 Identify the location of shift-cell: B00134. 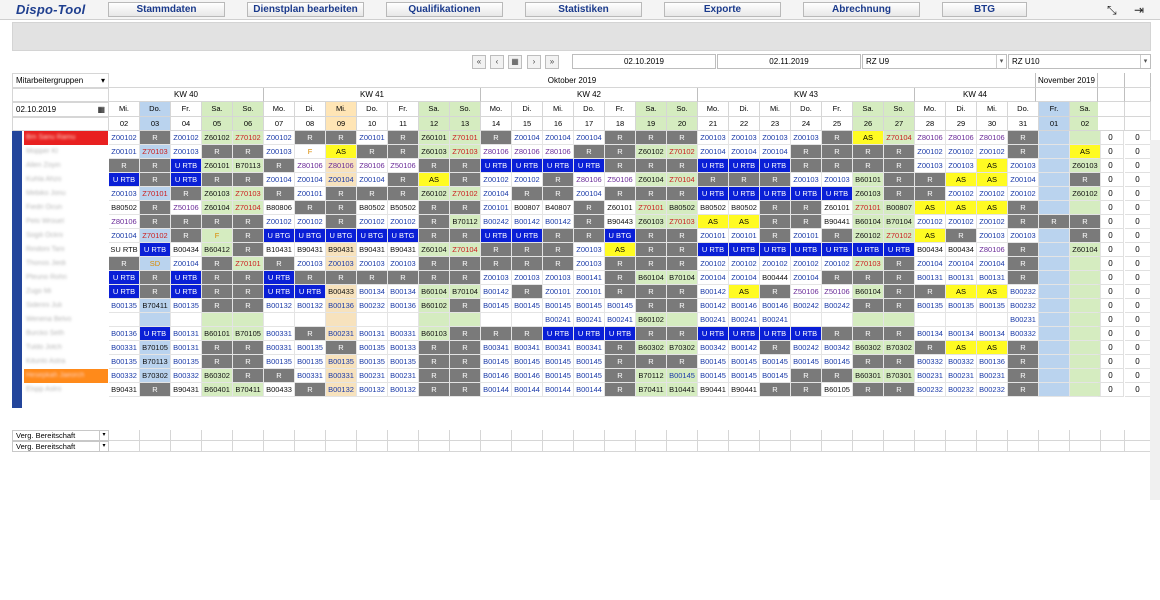
(992, 334).